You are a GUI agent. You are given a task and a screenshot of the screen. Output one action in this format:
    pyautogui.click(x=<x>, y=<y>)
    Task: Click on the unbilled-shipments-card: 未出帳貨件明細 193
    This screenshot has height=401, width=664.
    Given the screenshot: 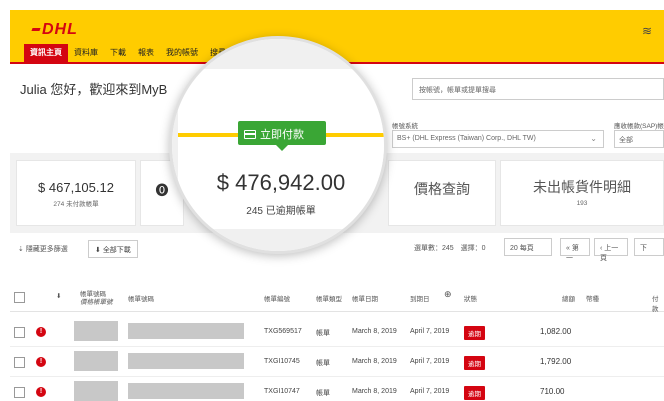 What is the action you would take?
    pyautogui.click(x=582, y=193)
    